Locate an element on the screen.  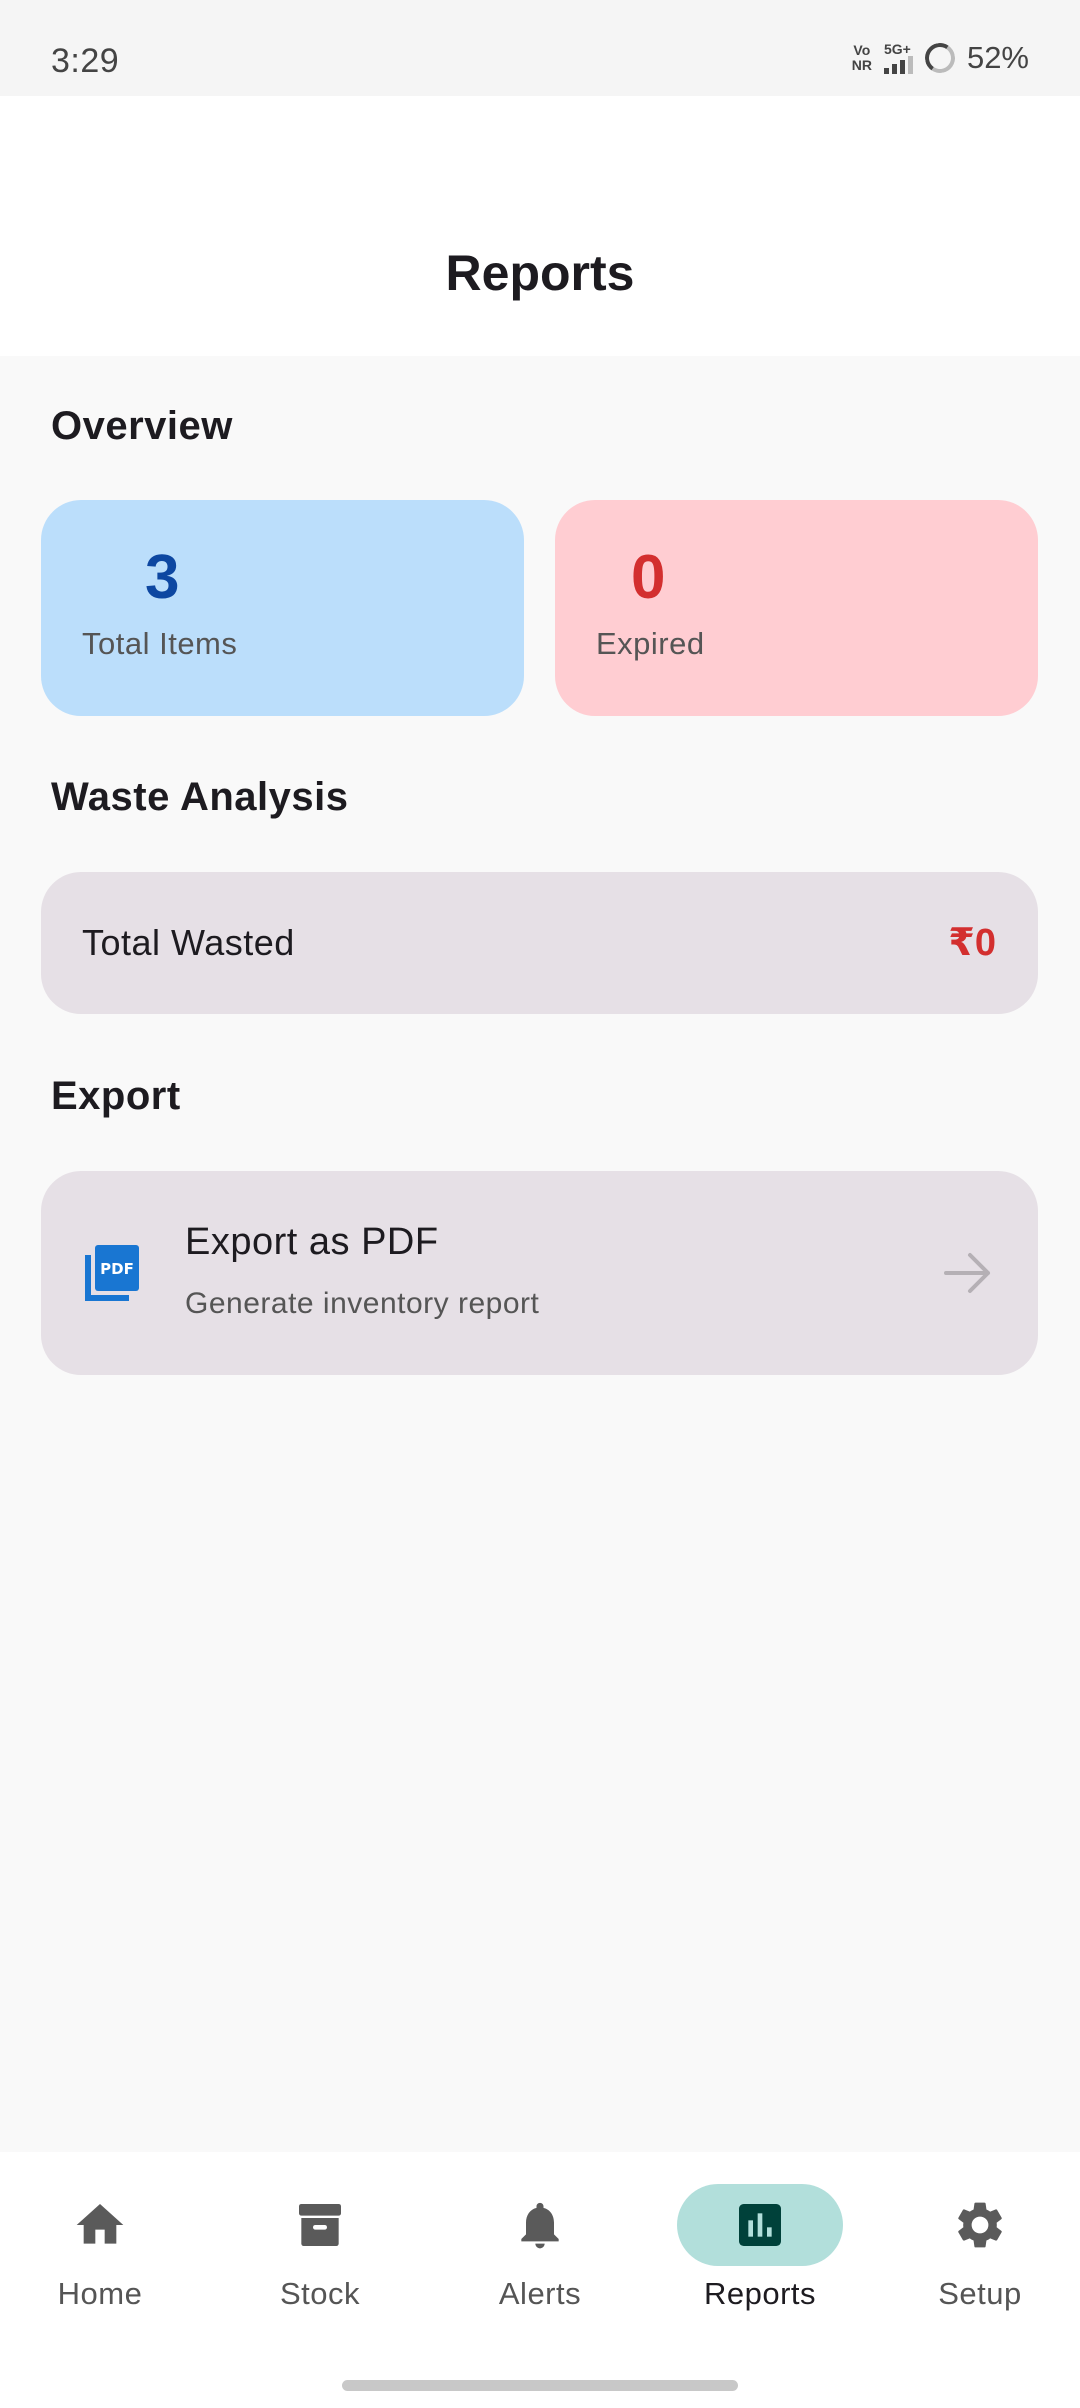
gear-icon is located at coordinates (980, 2225).